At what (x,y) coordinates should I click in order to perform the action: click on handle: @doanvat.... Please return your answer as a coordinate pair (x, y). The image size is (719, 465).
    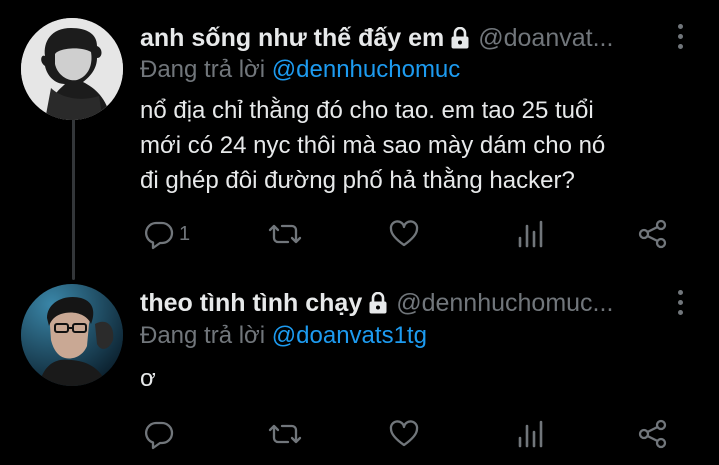
    Looking at the image, I should click on (545, 38).